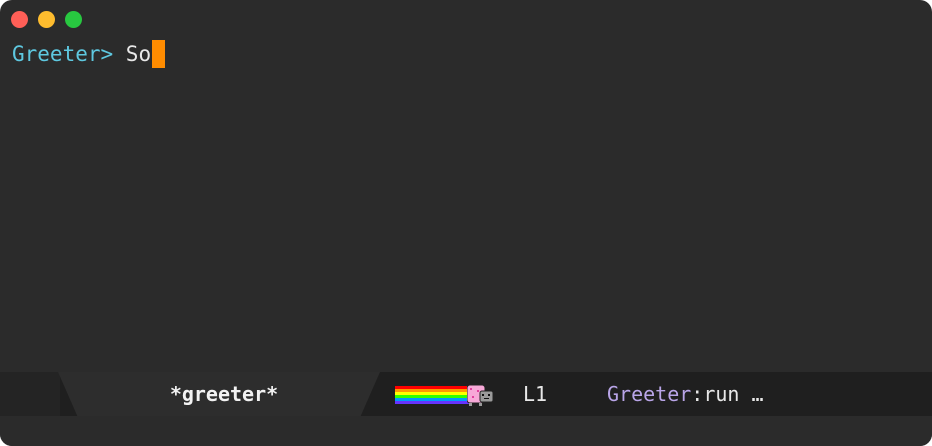 The width and height of the screenshot is (932, 446). Describe the element at coordinates (19, 19) in the screenshot. I see `close-window-button` at that location.